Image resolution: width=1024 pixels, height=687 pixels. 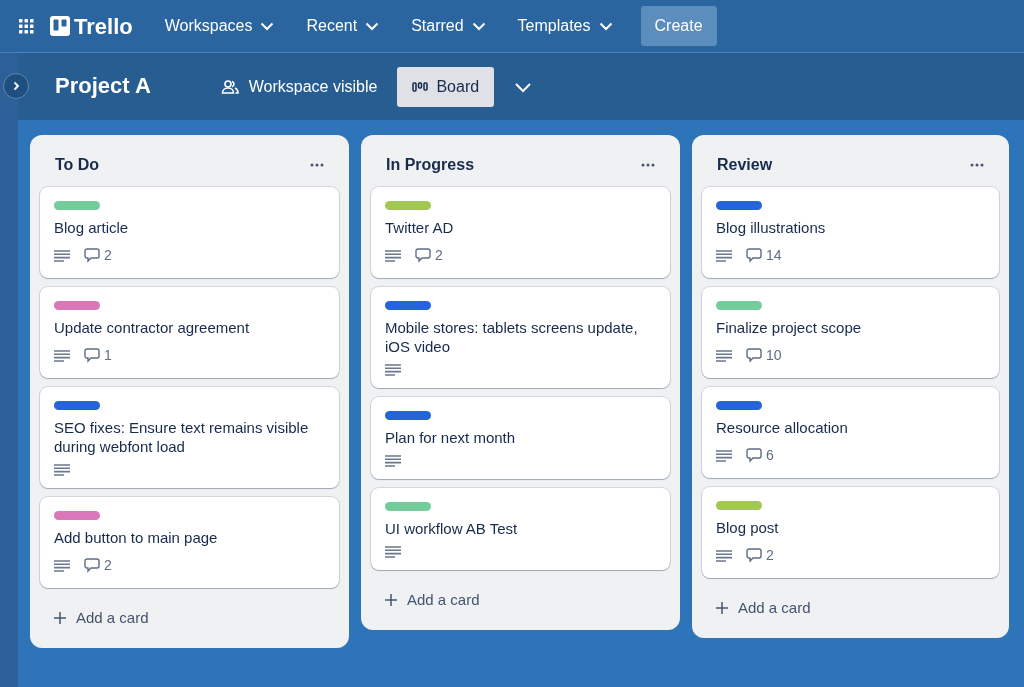 I want to click on card-title: Update contractor agreement, so click(x=152, y=327).